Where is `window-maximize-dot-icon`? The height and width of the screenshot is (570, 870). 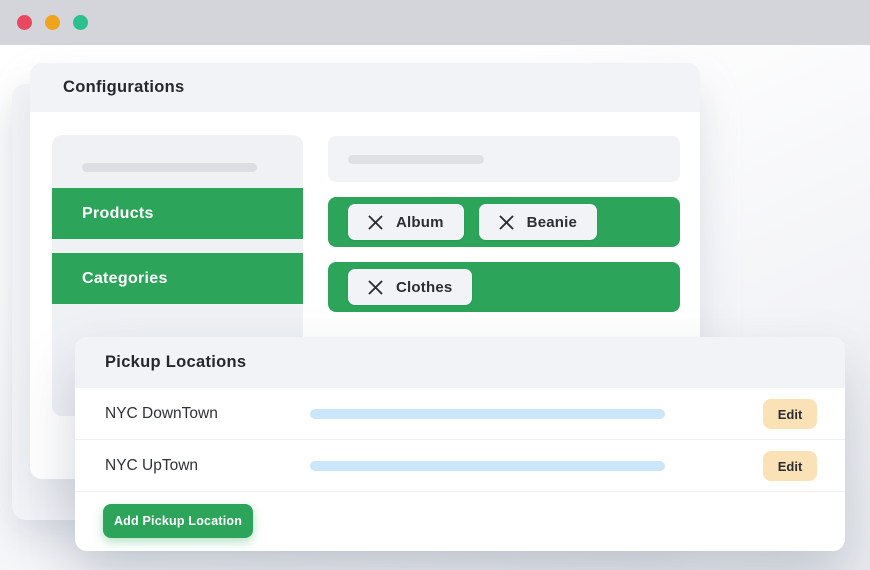
window-maximize-dot-icon is located at coordinates (80, 22).